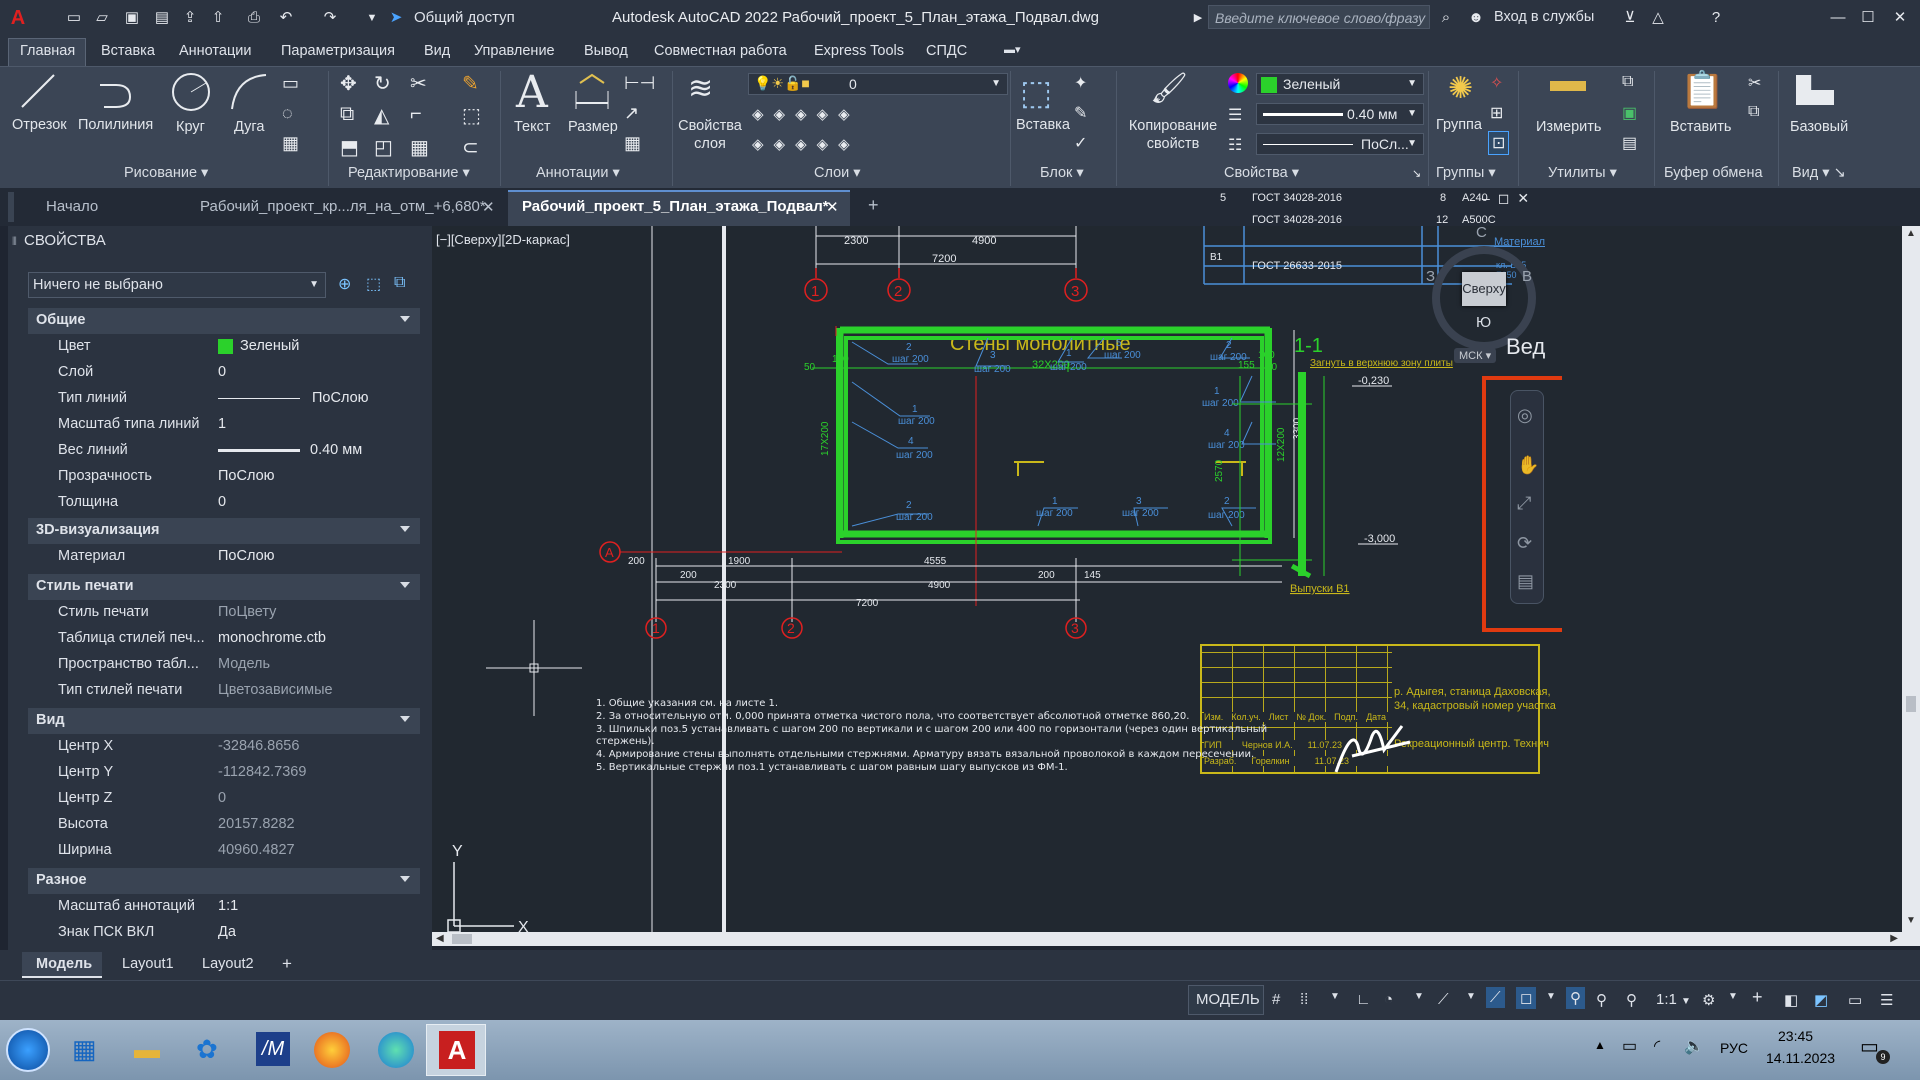 This screenshot has height=1080, width=1920. Describe the element at coordinates (1800, 1058) in the screenshot. I see `clock-date: 14.11.2023` at that location.